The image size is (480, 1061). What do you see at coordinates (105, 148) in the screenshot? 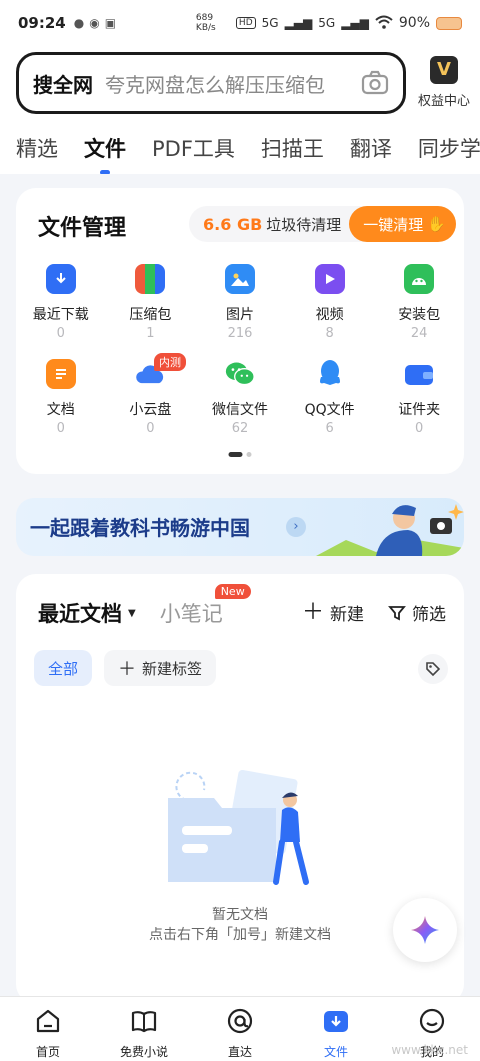
I see `tab-files: 文件` at bounding box center [105, 148].